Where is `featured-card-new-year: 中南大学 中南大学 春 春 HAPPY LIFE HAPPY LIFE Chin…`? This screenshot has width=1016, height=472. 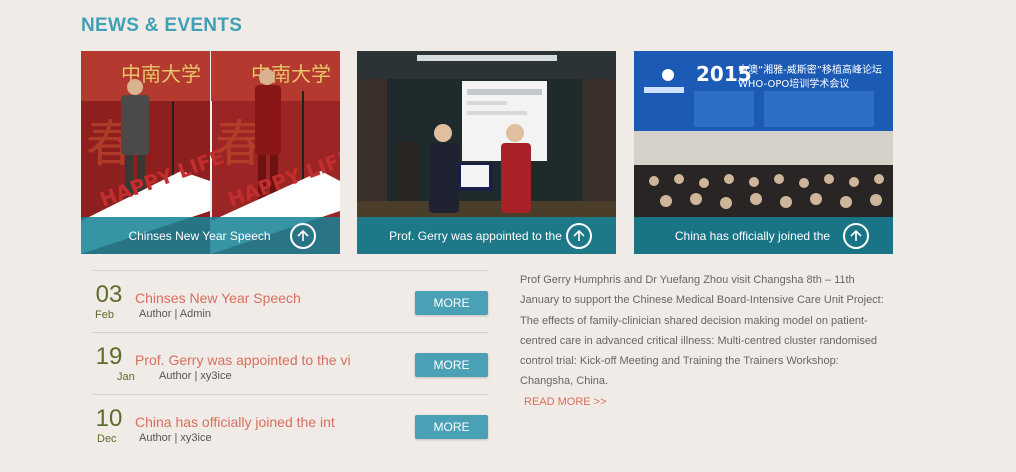
featured-card-new-year: 中南大学 中南大学 春 春 HAPPY LIFE HAPPY LIFE Chin… is located at coordinates (210, 152).